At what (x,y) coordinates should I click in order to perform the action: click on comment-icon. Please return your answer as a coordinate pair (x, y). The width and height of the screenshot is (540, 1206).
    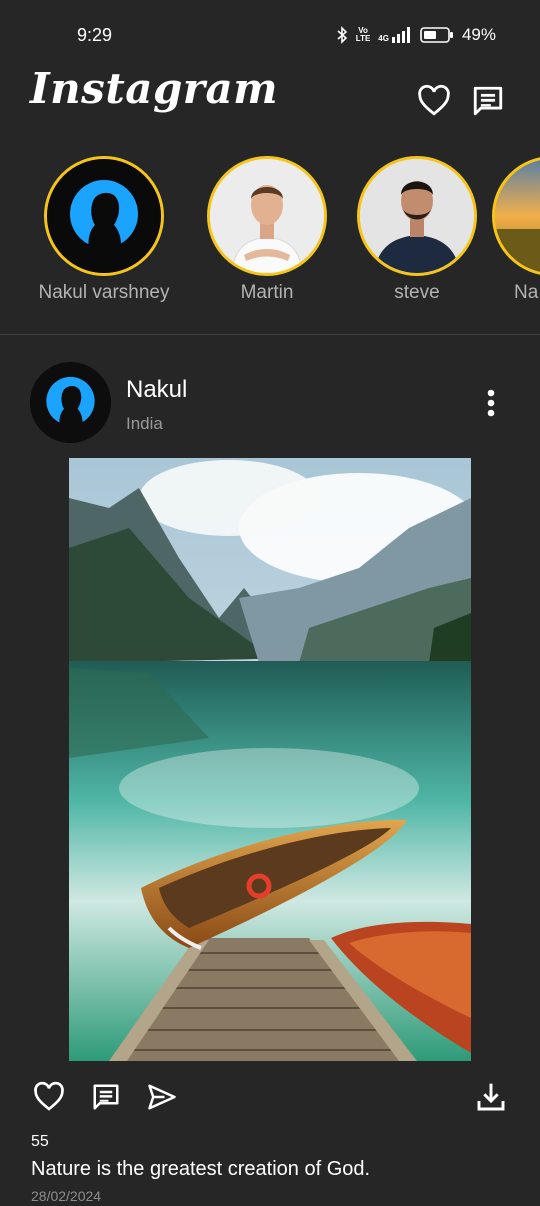
    Looking at the image, I should click on (106, 1097).